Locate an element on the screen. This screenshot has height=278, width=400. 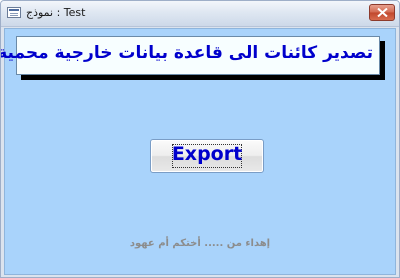
export-button-label: Export is located at coordinates (207, 154).